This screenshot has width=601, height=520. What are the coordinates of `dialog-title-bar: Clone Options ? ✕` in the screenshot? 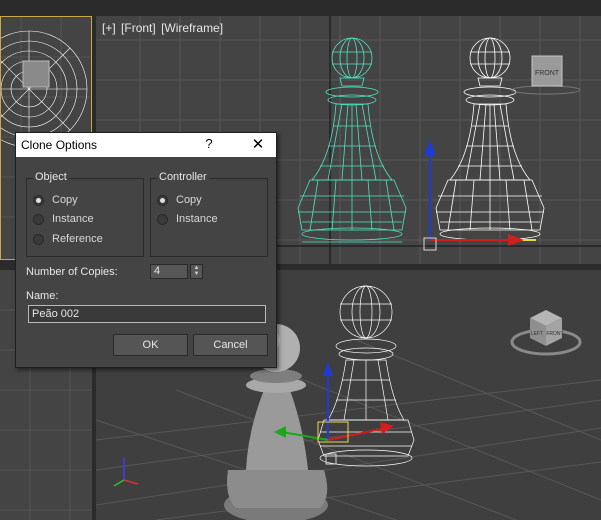 It's located at (146, 145).